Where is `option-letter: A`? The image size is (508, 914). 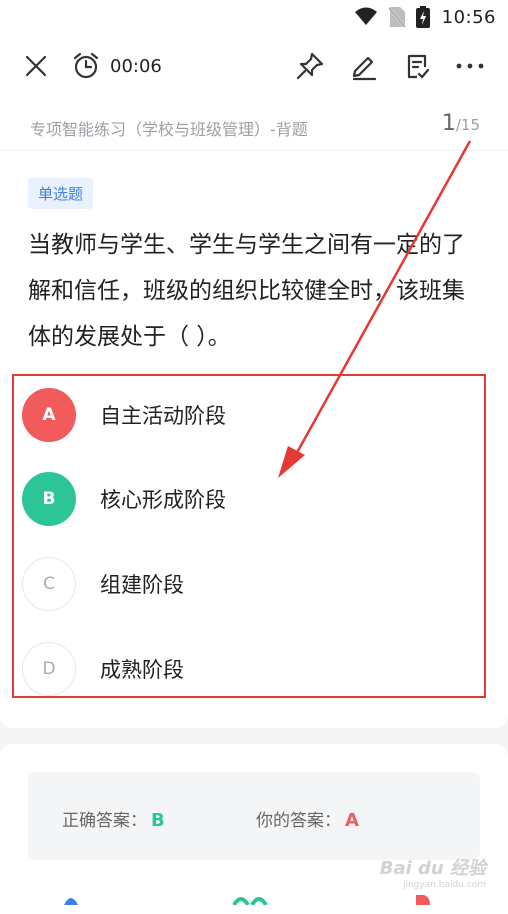 option-letter: A is located at coordinates (49, 415).